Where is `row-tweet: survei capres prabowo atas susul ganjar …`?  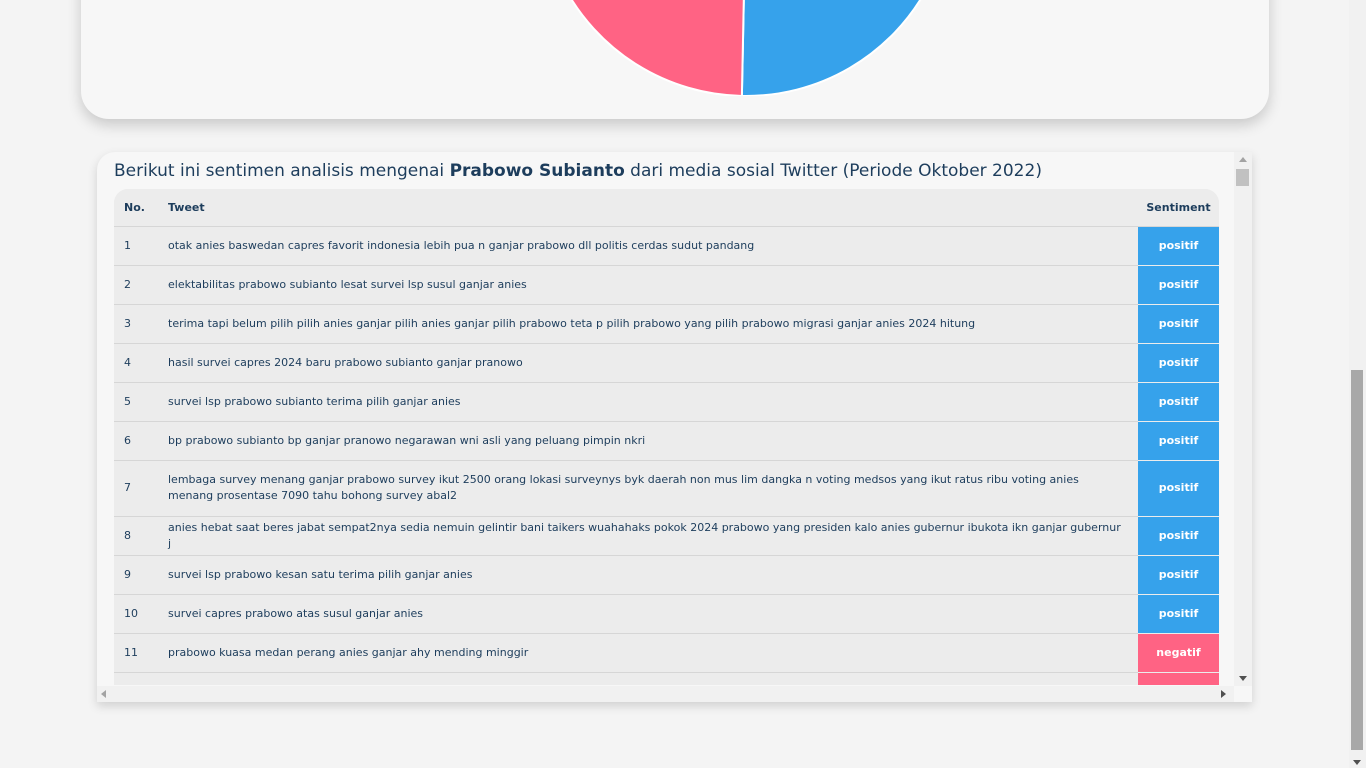 row-tweet: survei capres prabowo atas susul ganjar … is located at coordinates (296, 613).